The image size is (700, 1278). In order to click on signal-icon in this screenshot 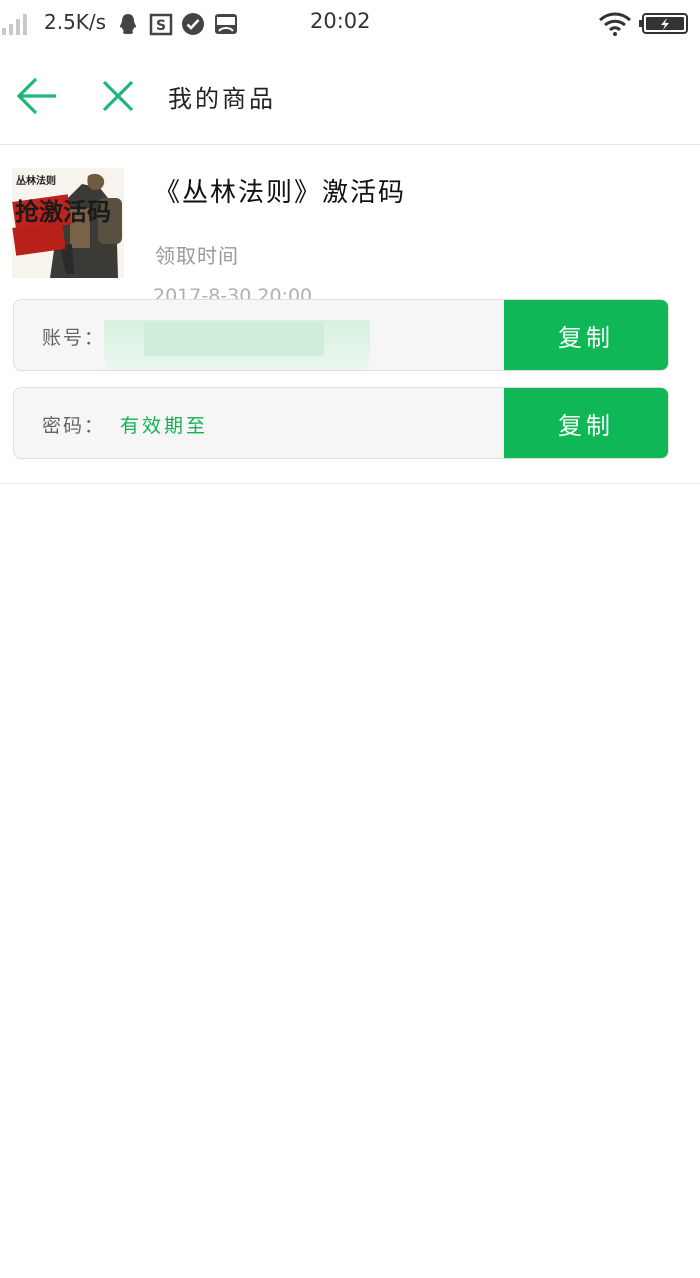, I will do `click(14, 24)`.